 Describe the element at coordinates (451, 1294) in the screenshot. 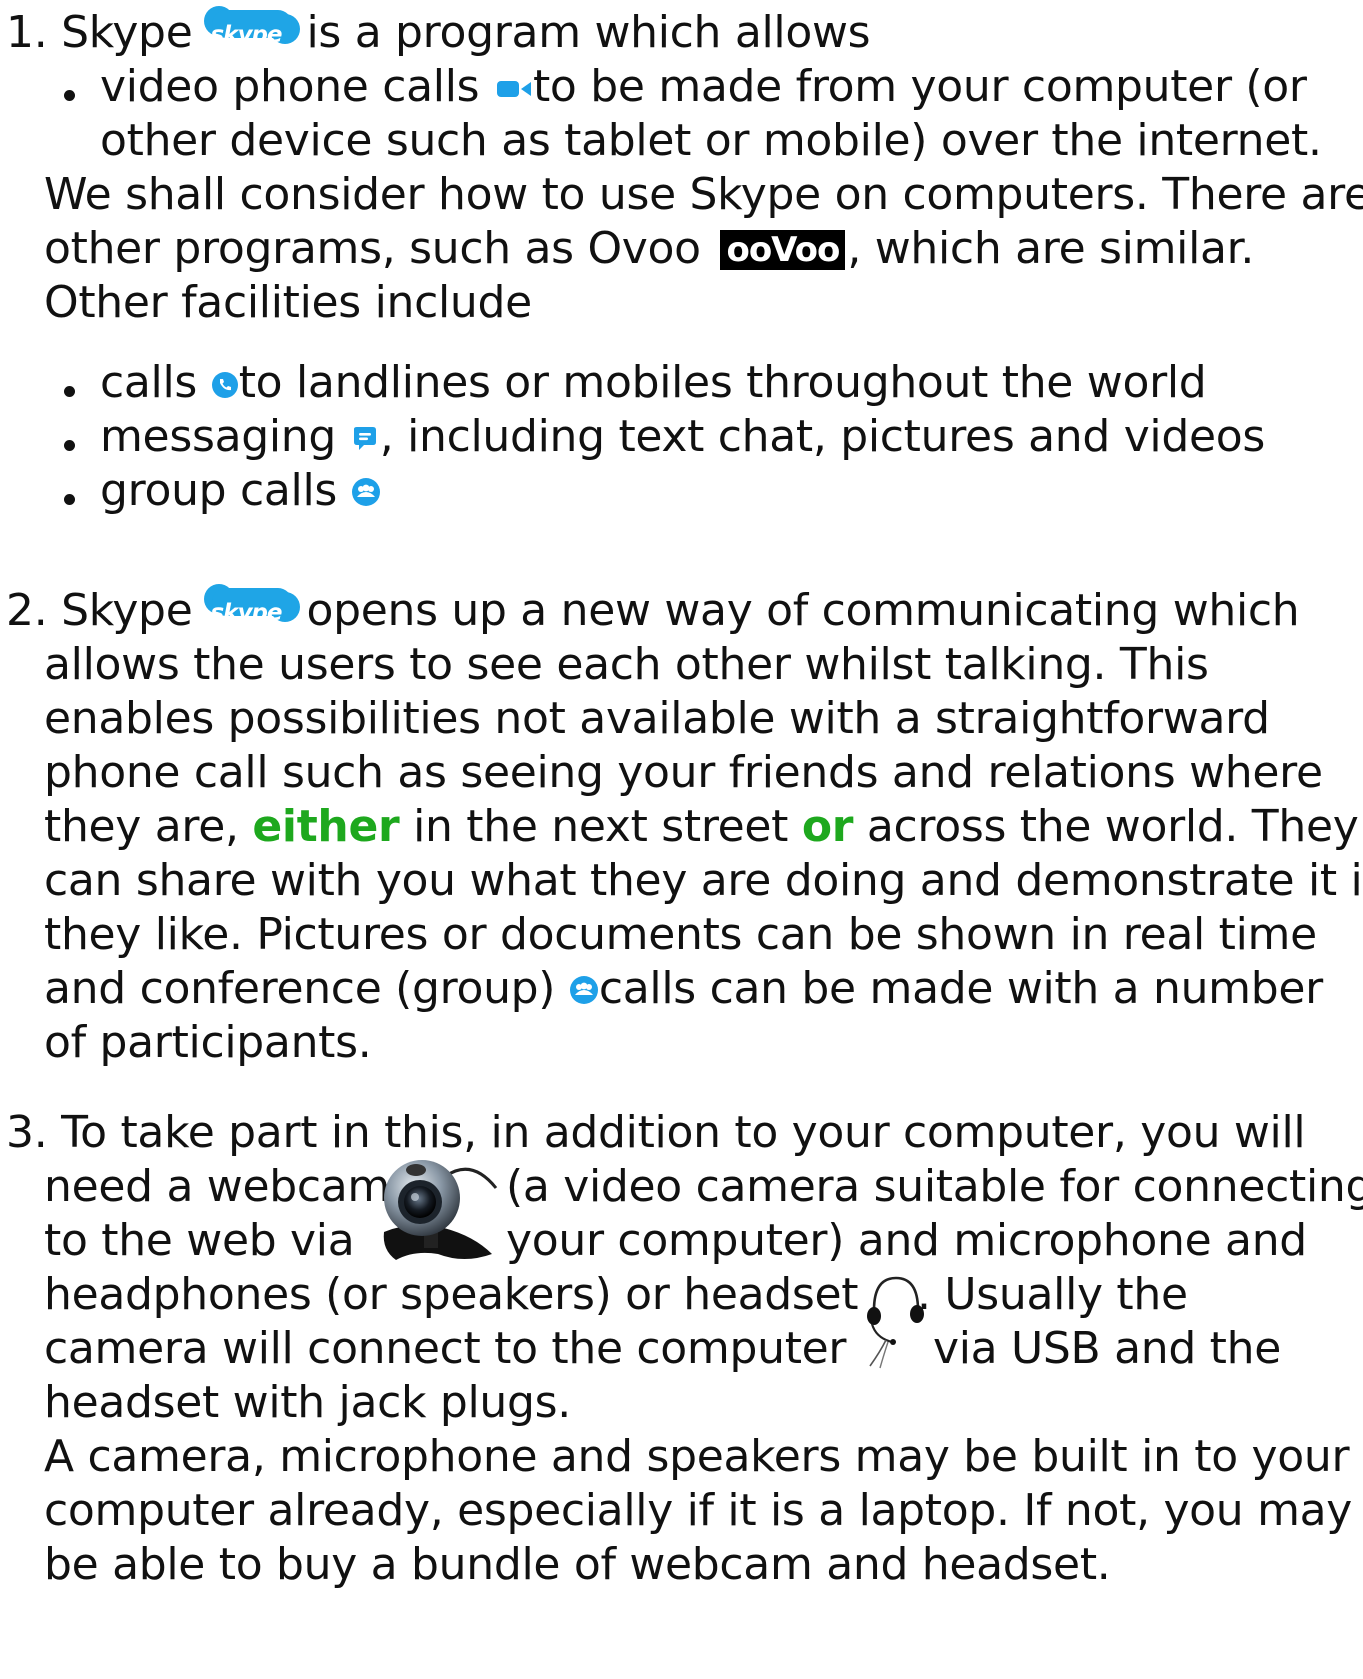

I see `section-3-line-4: headphones (or speakers) or headset` at that location.